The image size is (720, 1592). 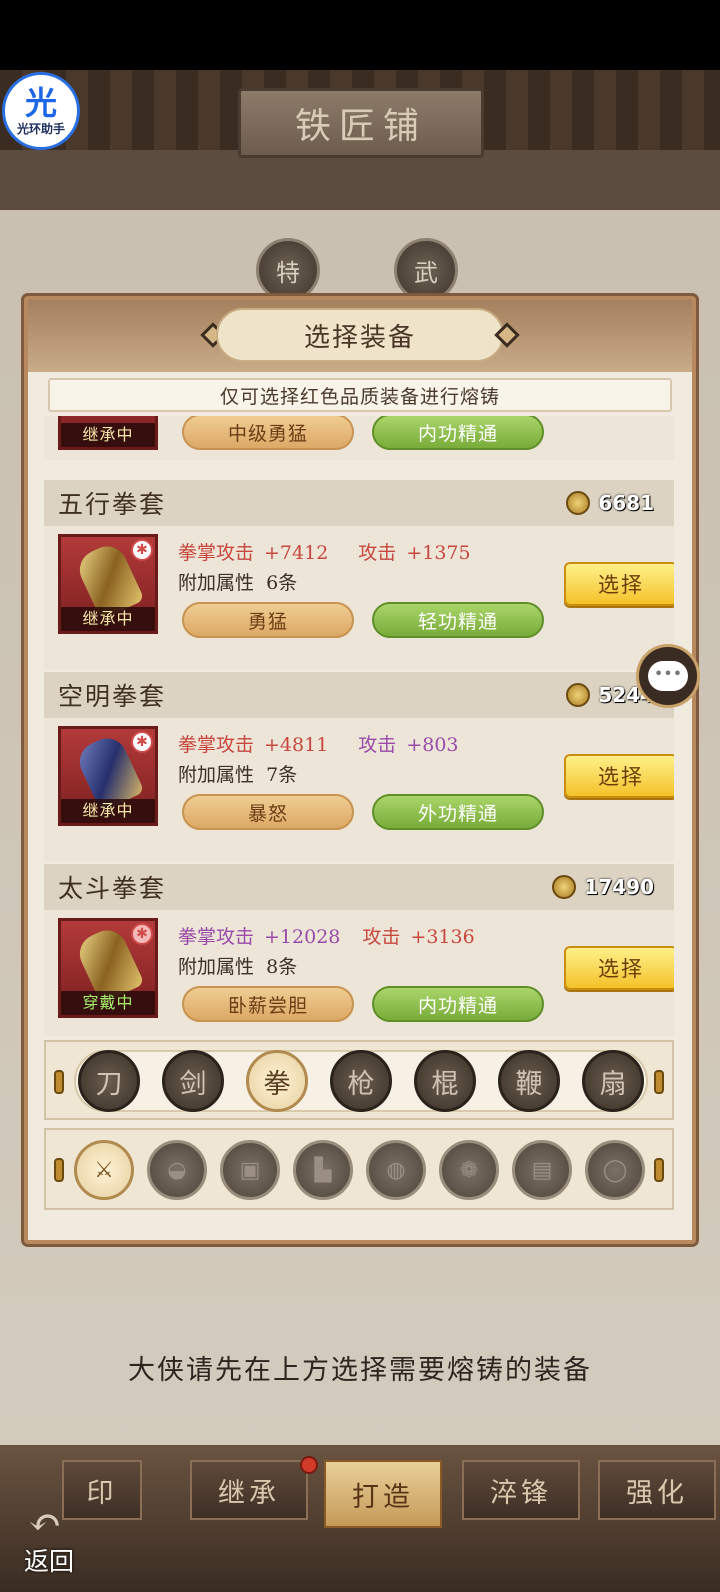 What do you see at coordinates (521, 1493) in the screenshot?
I see `nav-tab-label: 淬锋` at bounding box center [521, 1493].